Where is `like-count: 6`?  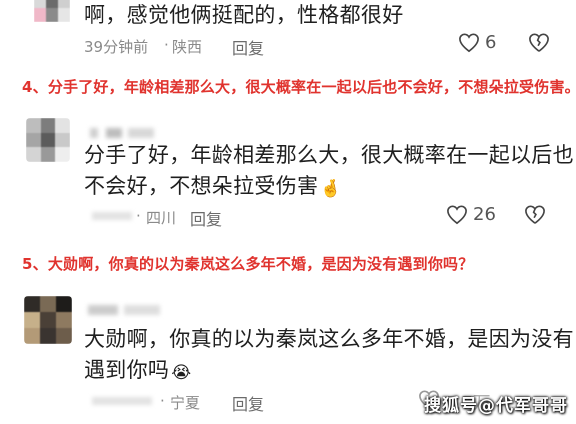 like-count: 6 is located at coordinates (491, 42).